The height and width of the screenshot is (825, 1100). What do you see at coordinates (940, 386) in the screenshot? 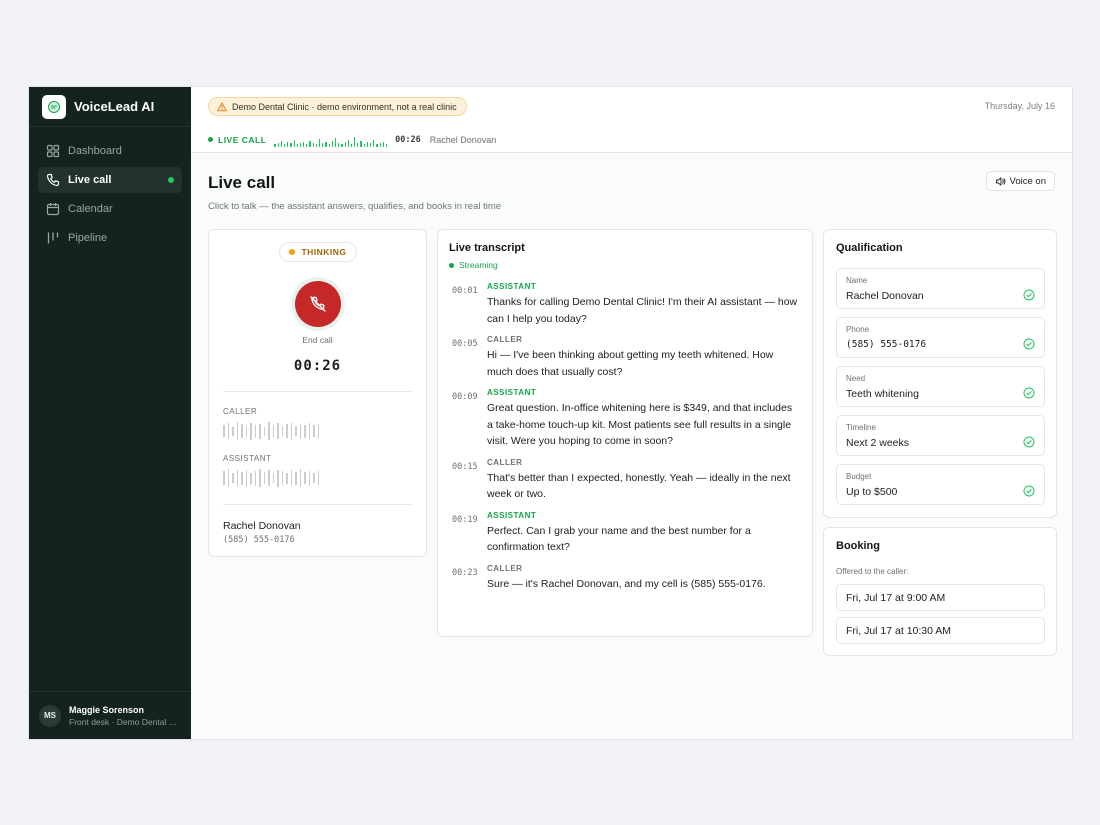
I see `qualification-field-need: Need Teeth whitening` at bounding box center [940, 386].